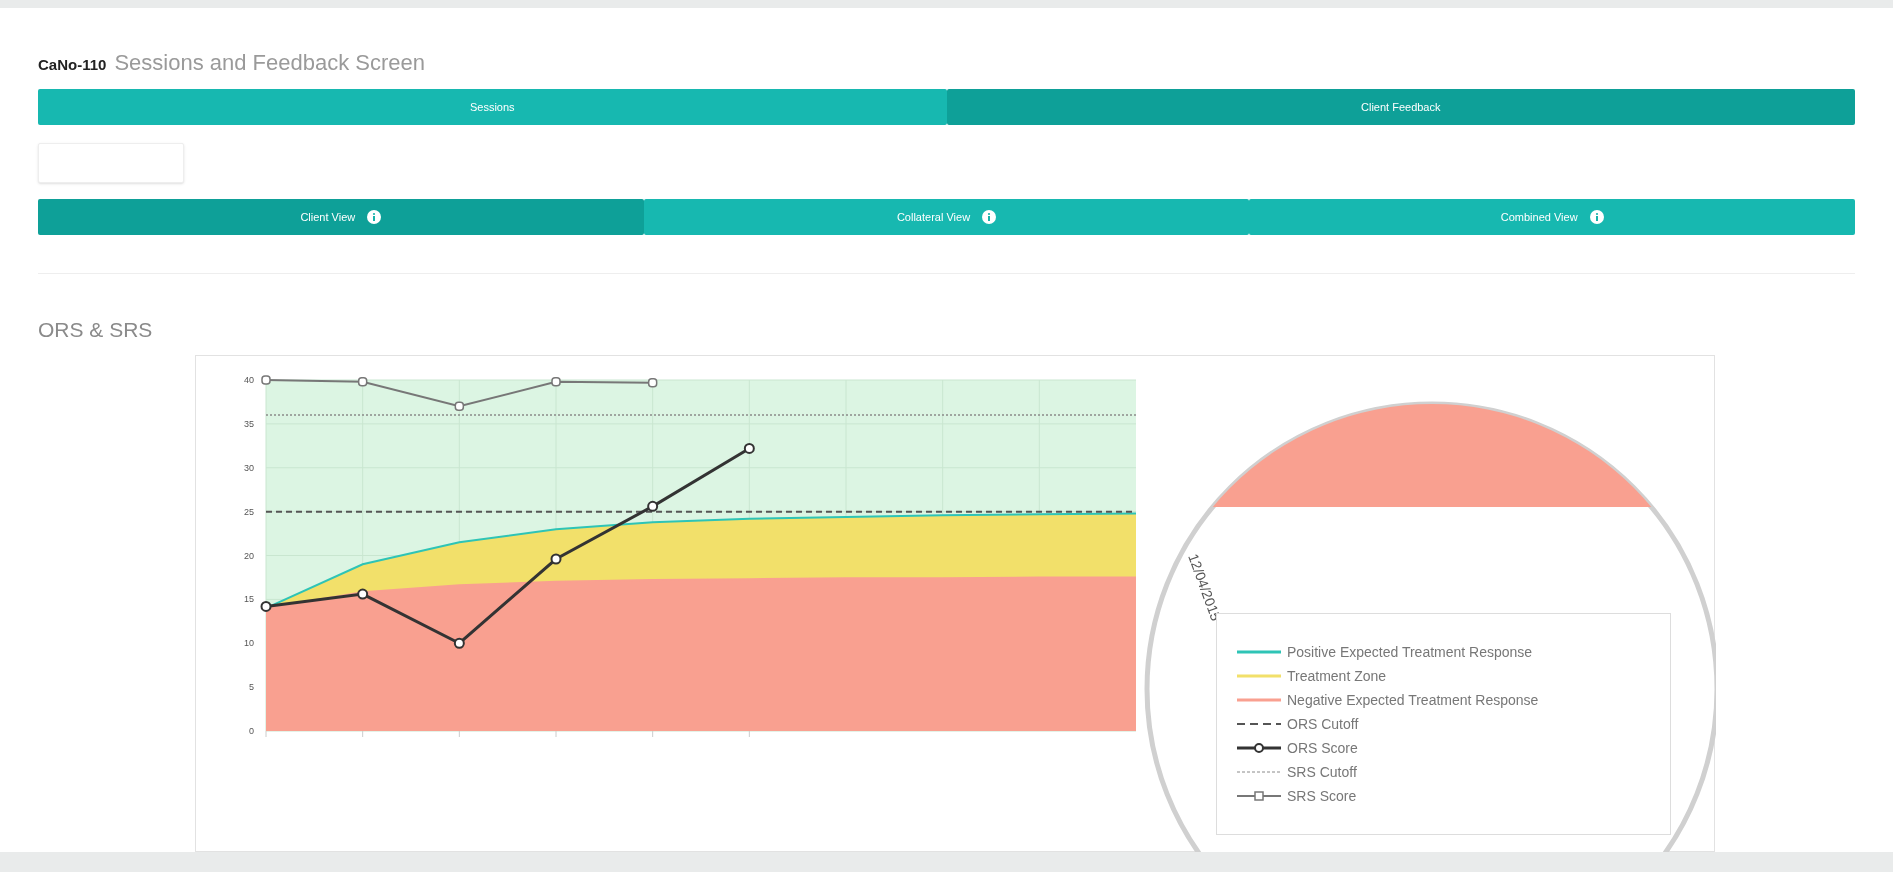  I want to click on page-title: Sessions and Feedback Screen, so click(269, 63).